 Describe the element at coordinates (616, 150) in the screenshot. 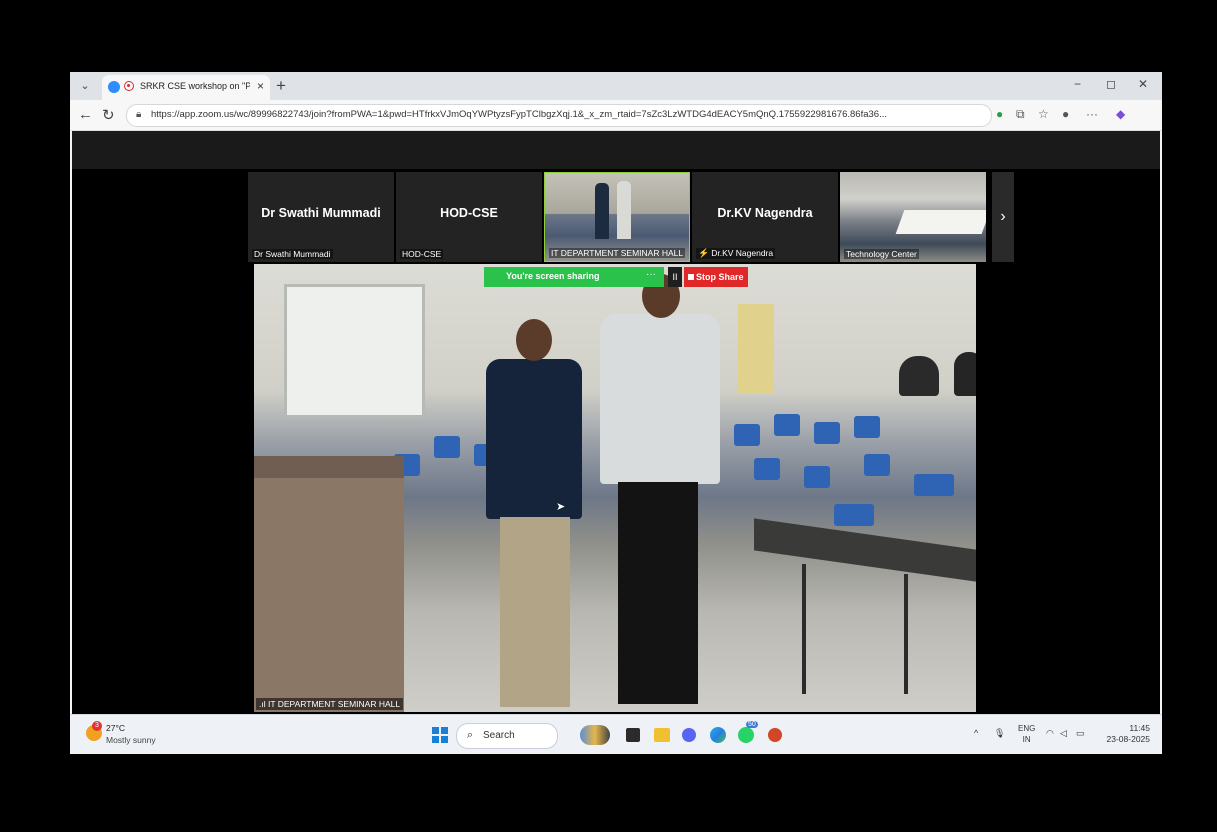

I see `zoom-top-bar` at that location.